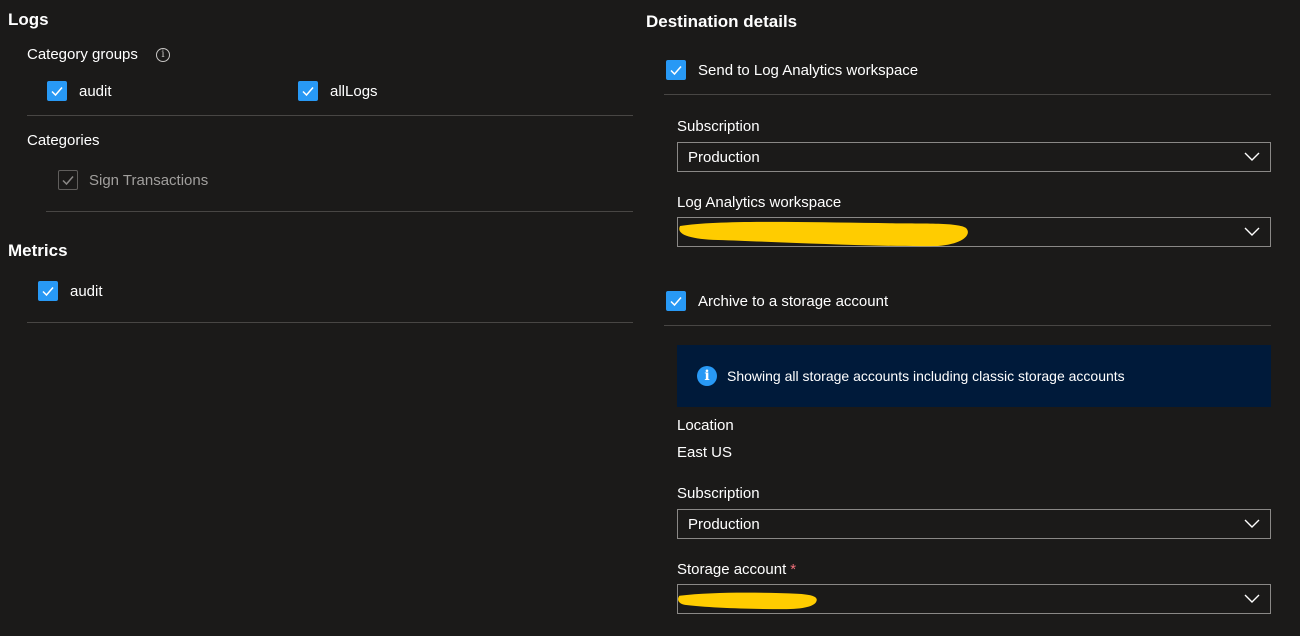 Image resolution: width=1300 pixels, height=636 pixels. I want to click on audit-log-checkbox, so click(57, 91).